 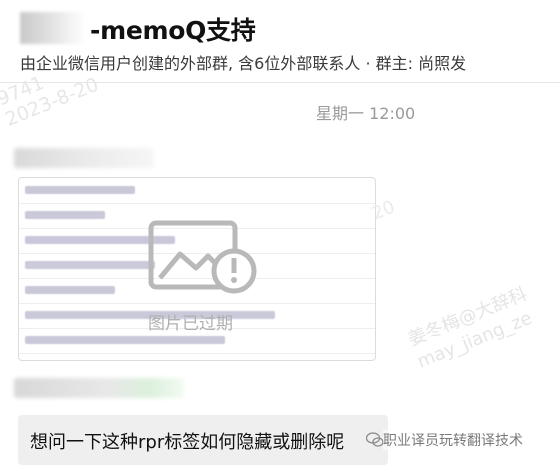 I want to click on message-text: 想问一下这种rpr标签如何隐藏或删除呢, so click(x=187, y=442).